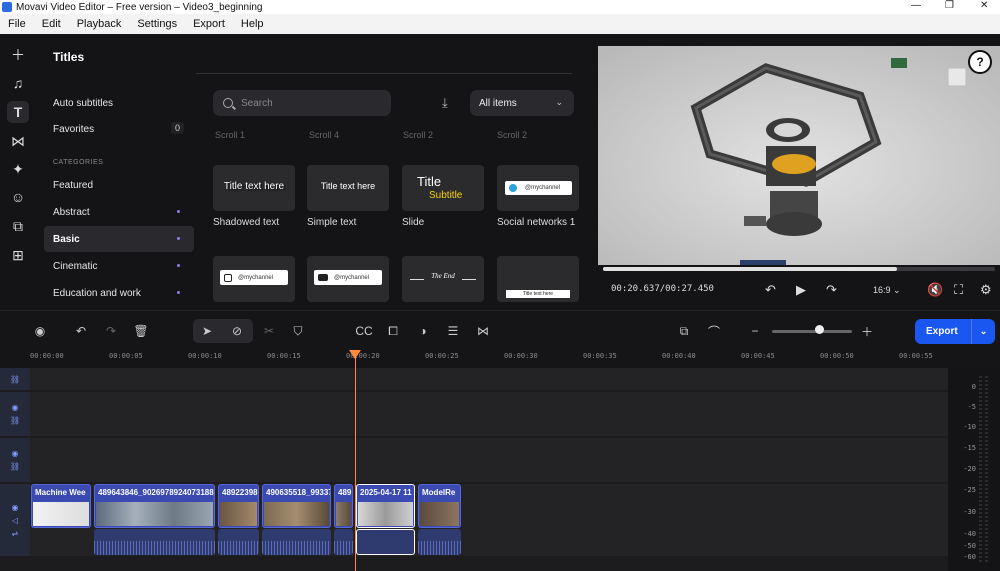 The image size is (1000, 571). I want to click on record-icon: ◉, so click(40, 331).